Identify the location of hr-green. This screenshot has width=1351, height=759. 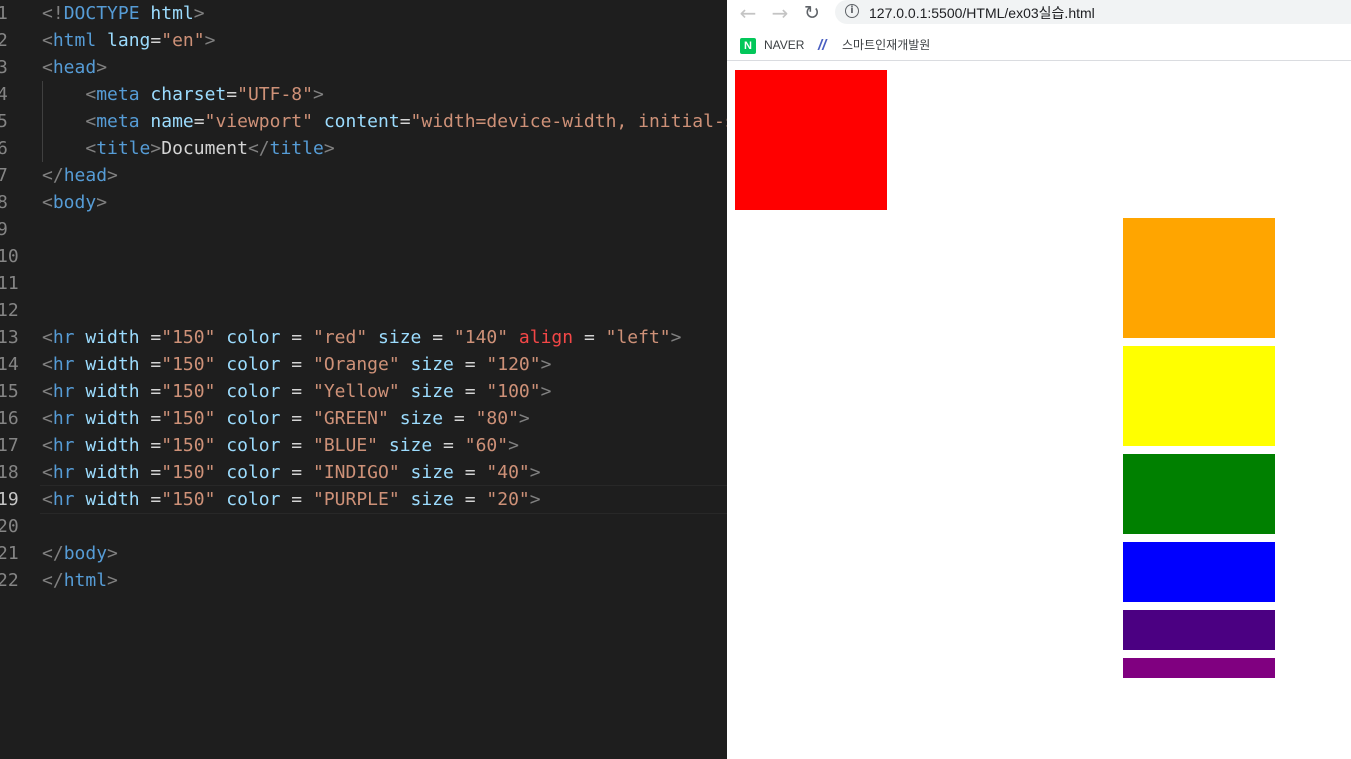
(1199, 494).